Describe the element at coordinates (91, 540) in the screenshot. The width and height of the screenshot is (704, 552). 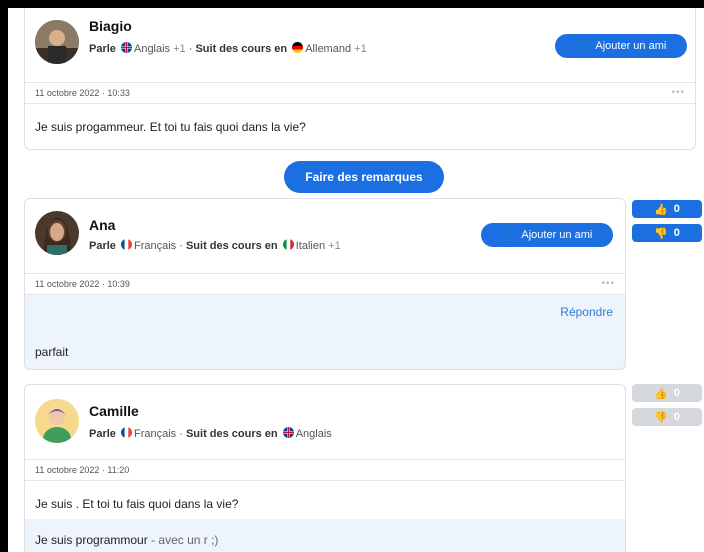
I see `correction-main: Je suis programmour` at that location.